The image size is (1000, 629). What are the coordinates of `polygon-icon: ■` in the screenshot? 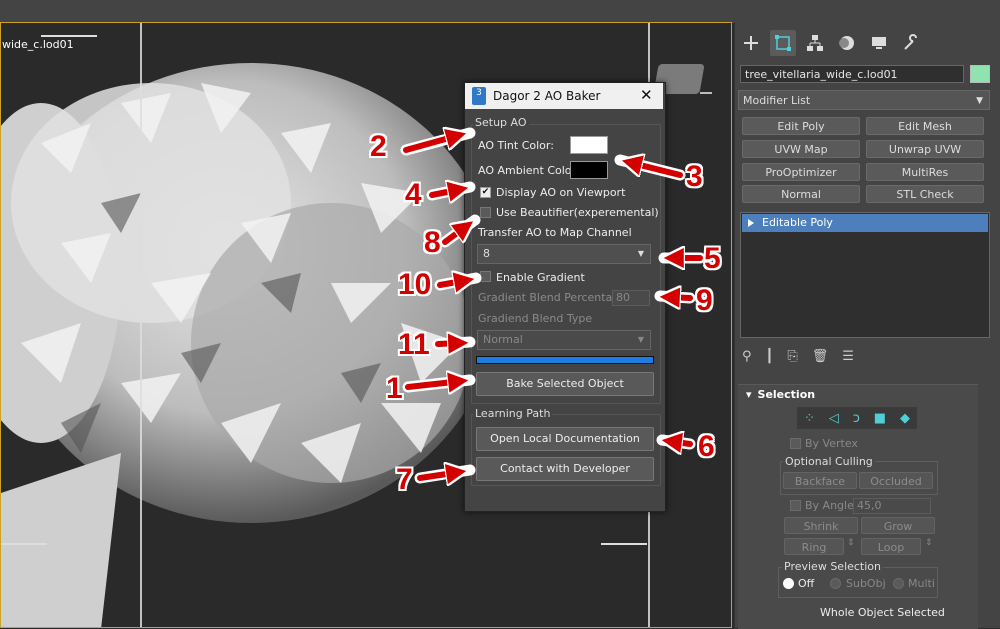 It's located at (880, 418).